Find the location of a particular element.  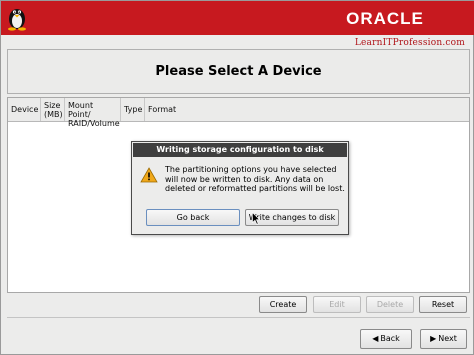

arrow-left-icon: ◀ is located at coordinates (375, 338).